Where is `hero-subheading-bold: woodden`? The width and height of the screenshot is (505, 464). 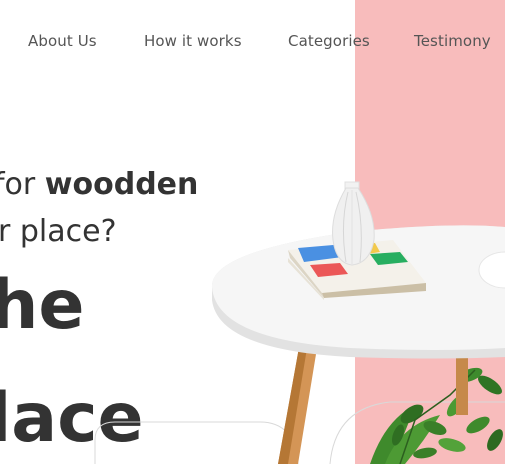 hero-subheading-bold: woodden is located at coordinates (121, 184).